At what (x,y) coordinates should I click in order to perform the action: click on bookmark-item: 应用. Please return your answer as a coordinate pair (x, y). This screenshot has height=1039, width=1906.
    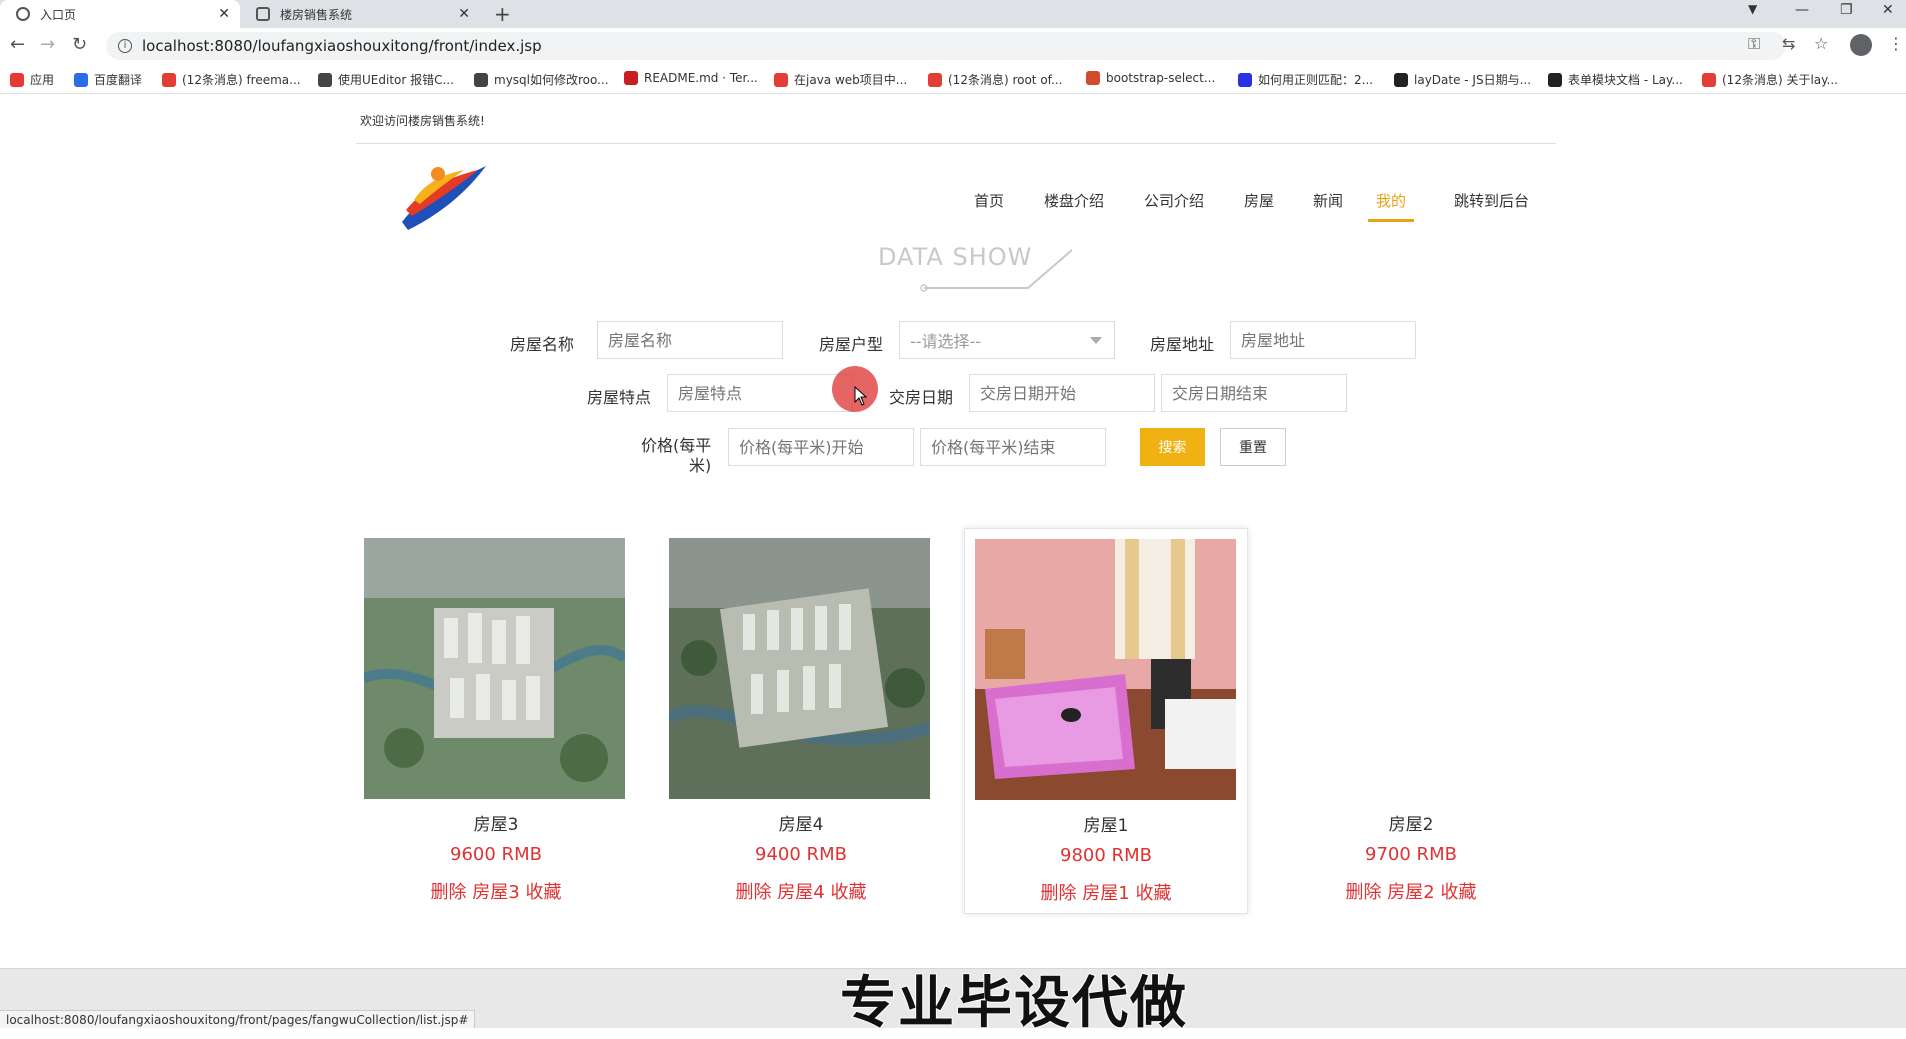
    Looking at the image, I should click on (32, 79).